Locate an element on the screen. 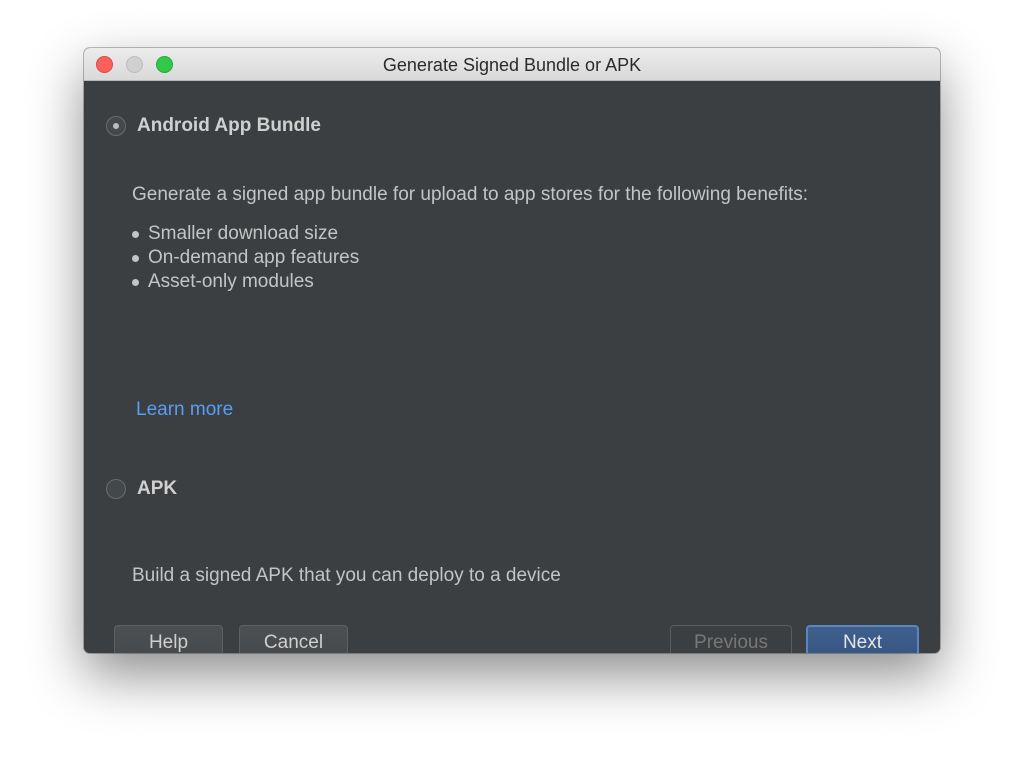 This screenshot has height=773, width=1024. benefit-text: Asset-only modules is located at coordinates (231, 281).